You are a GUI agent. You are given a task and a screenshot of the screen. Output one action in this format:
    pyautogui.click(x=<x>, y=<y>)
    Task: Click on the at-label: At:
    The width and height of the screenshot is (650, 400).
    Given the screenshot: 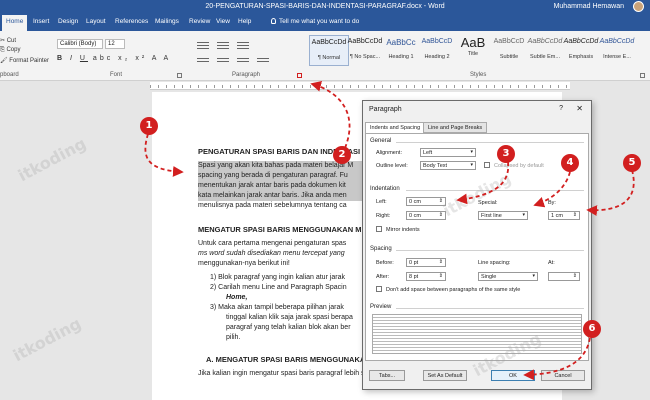 What is the action you would take?
    pyautogui.click(x=551, y=263)
    